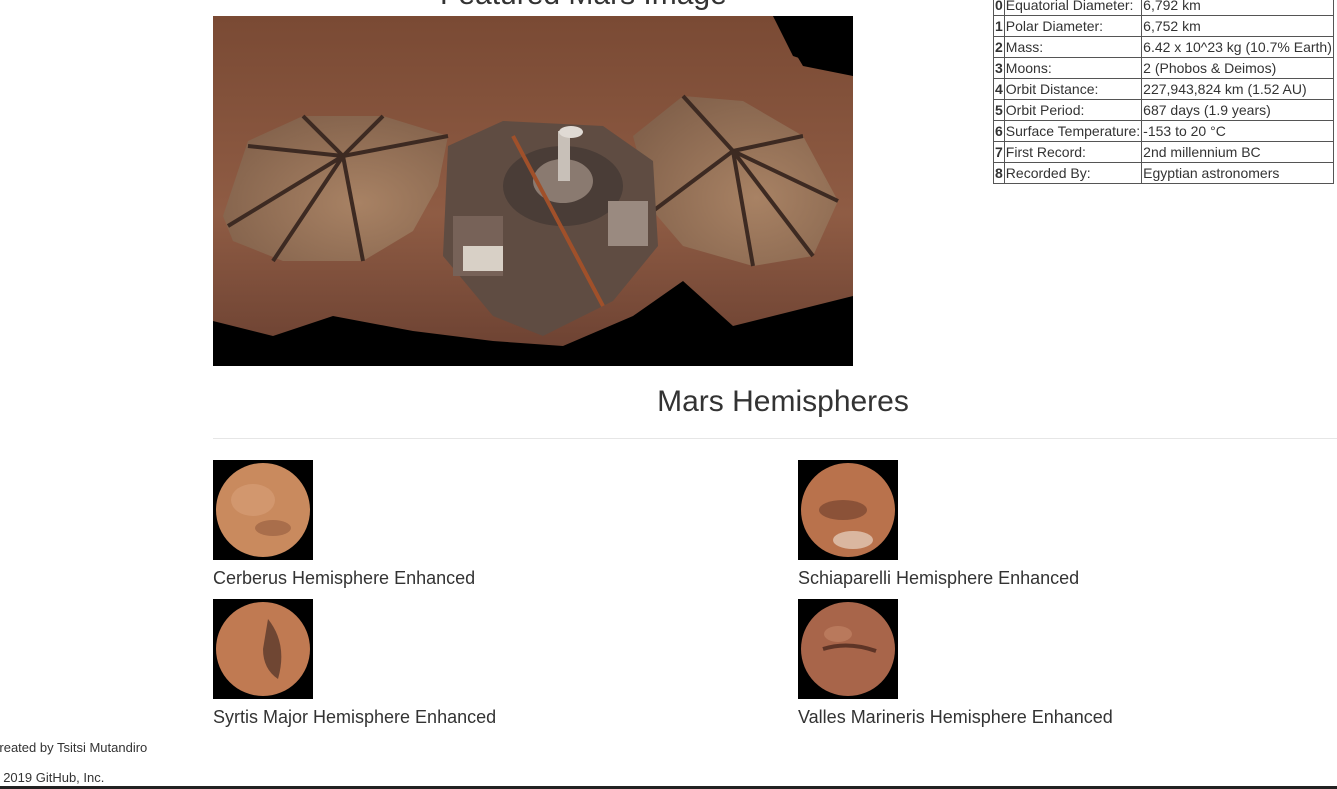  I want to click on fact-index: 0, so click(999, 8).